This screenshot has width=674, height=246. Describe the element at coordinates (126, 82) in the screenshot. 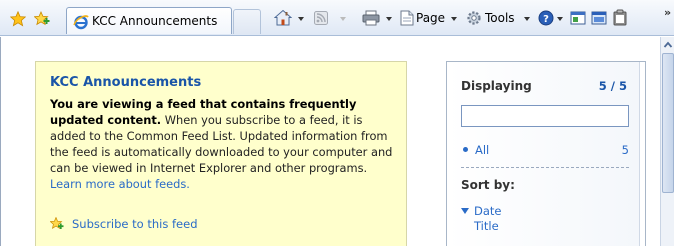

I see `feed-title: KCC Announcements` at that location.